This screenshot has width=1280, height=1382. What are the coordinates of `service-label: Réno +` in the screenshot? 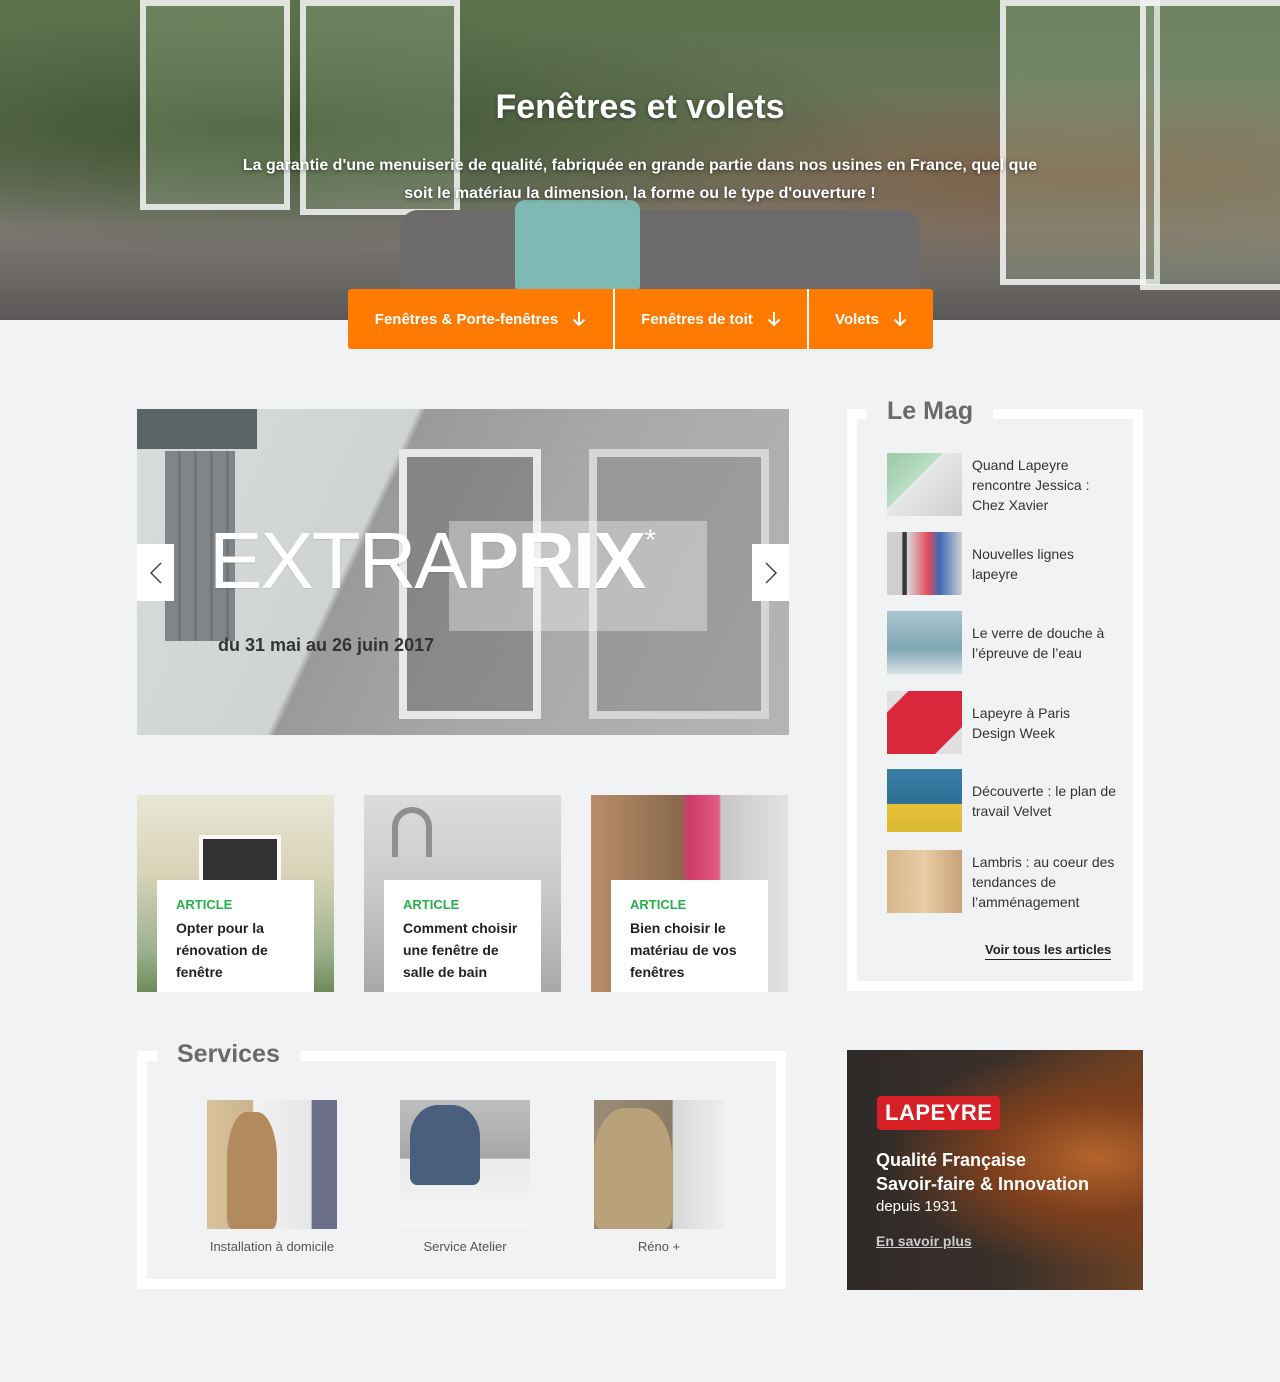 It's located at (659, 1246).